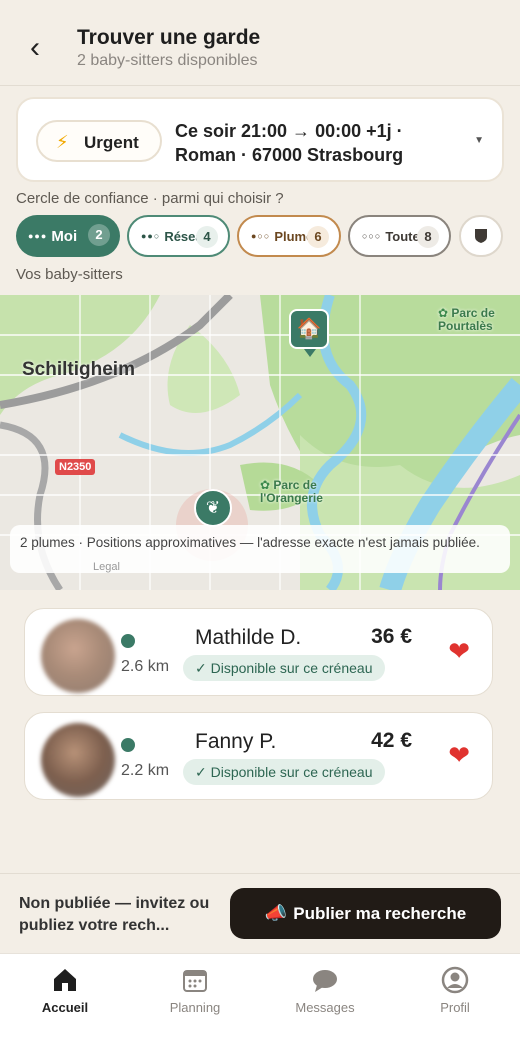 Image resolution: width=520 pixels, height=1061 pixels. Describe the element at coordinates (167, 60) in the screenshot. I see `page-subtitle: 2 baby-sitters disponibles` at that location.